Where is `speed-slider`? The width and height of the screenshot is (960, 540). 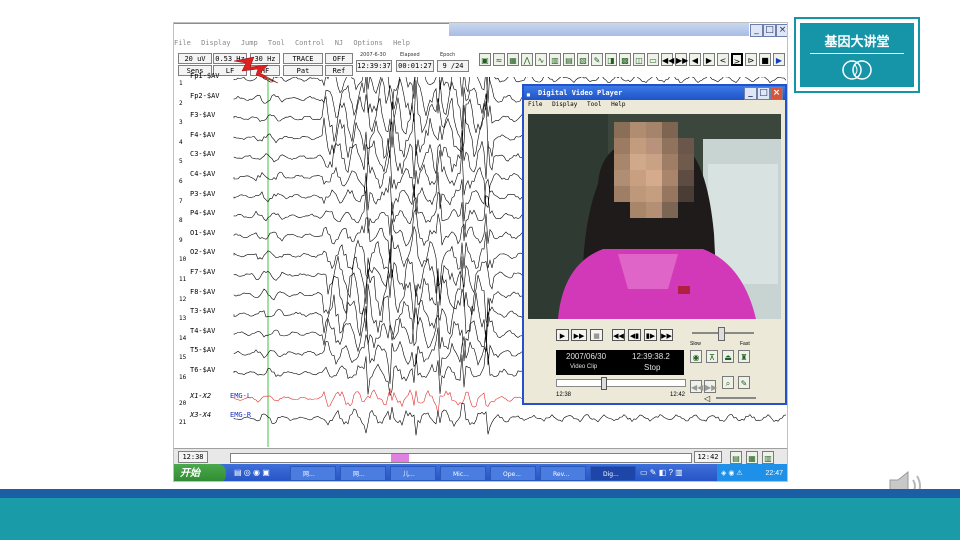
speed-slider is located at coordinates (723, 334).